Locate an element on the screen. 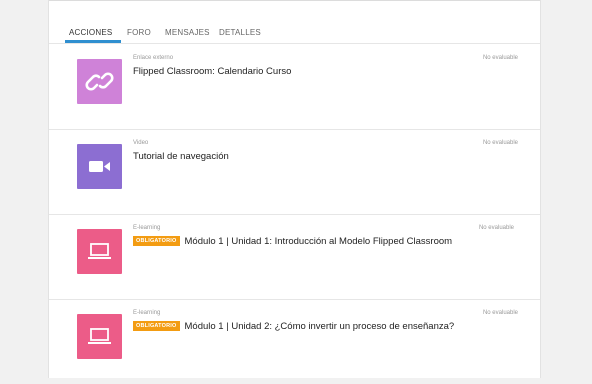 The image size is (592, 384). tab-foro: FORO is located at coordinates (139, 32).